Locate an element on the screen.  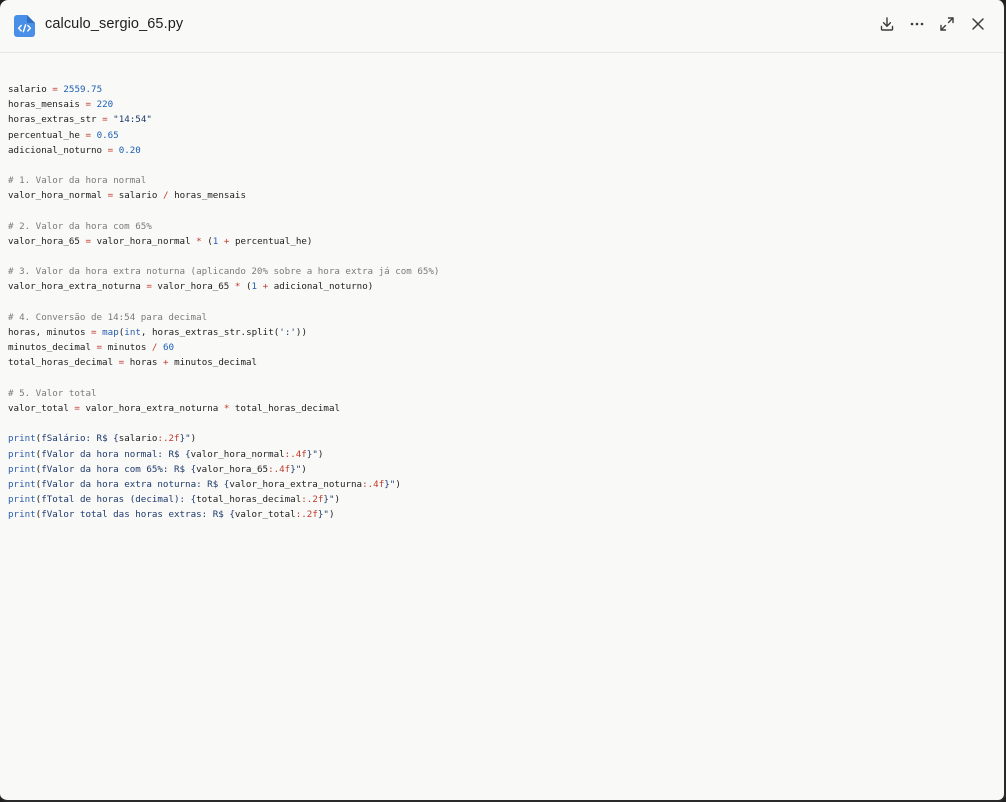
more-options-button is located at coordinates (917, 26).